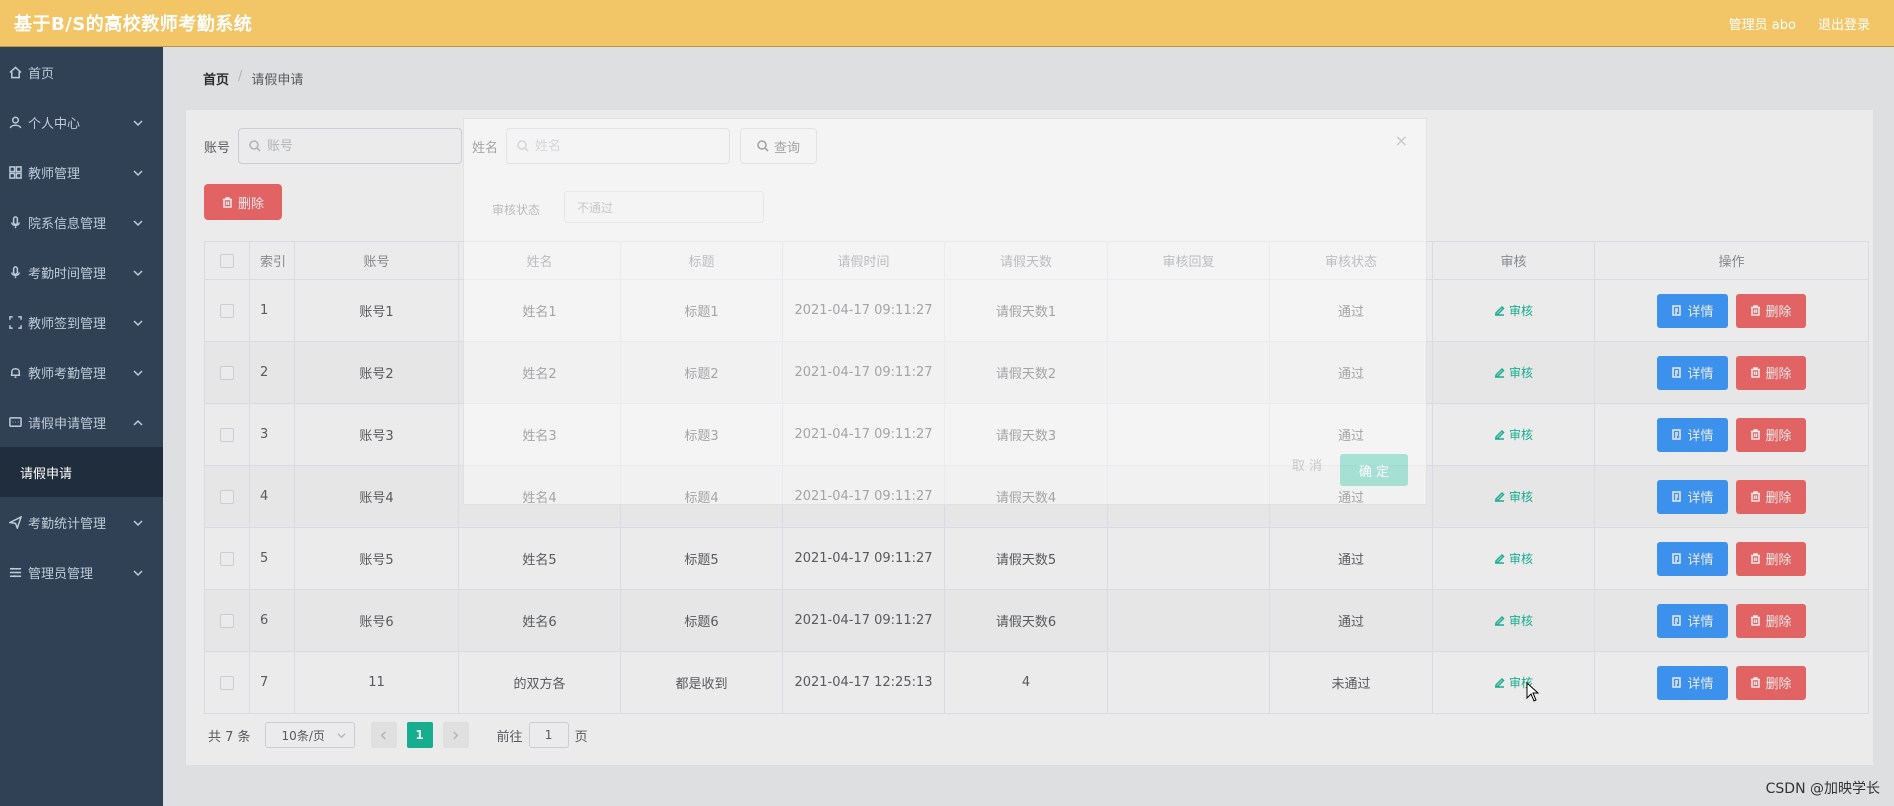 This screenshot has width=1894, height=806. What do you see at coordinates (81, 72) in the screenshot?
I see `sidebar-item-home: 首页` at bounding box center [81, 72].